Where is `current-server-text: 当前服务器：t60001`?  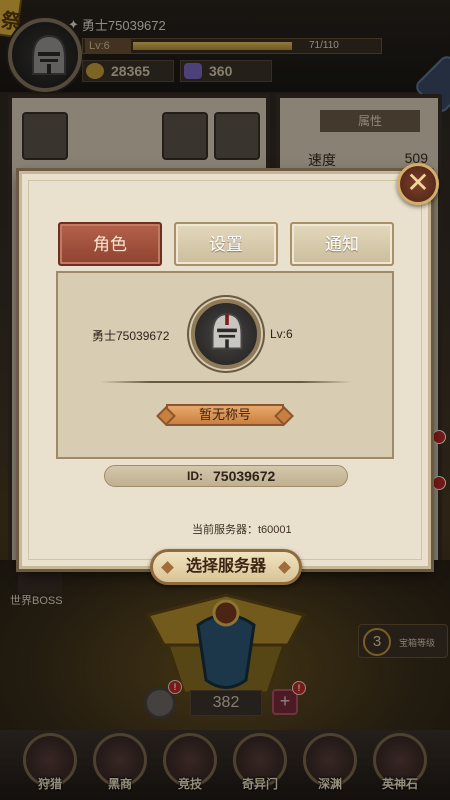 current-server-text: 当前服务器：t60001 is located at coordinates (242, 530).